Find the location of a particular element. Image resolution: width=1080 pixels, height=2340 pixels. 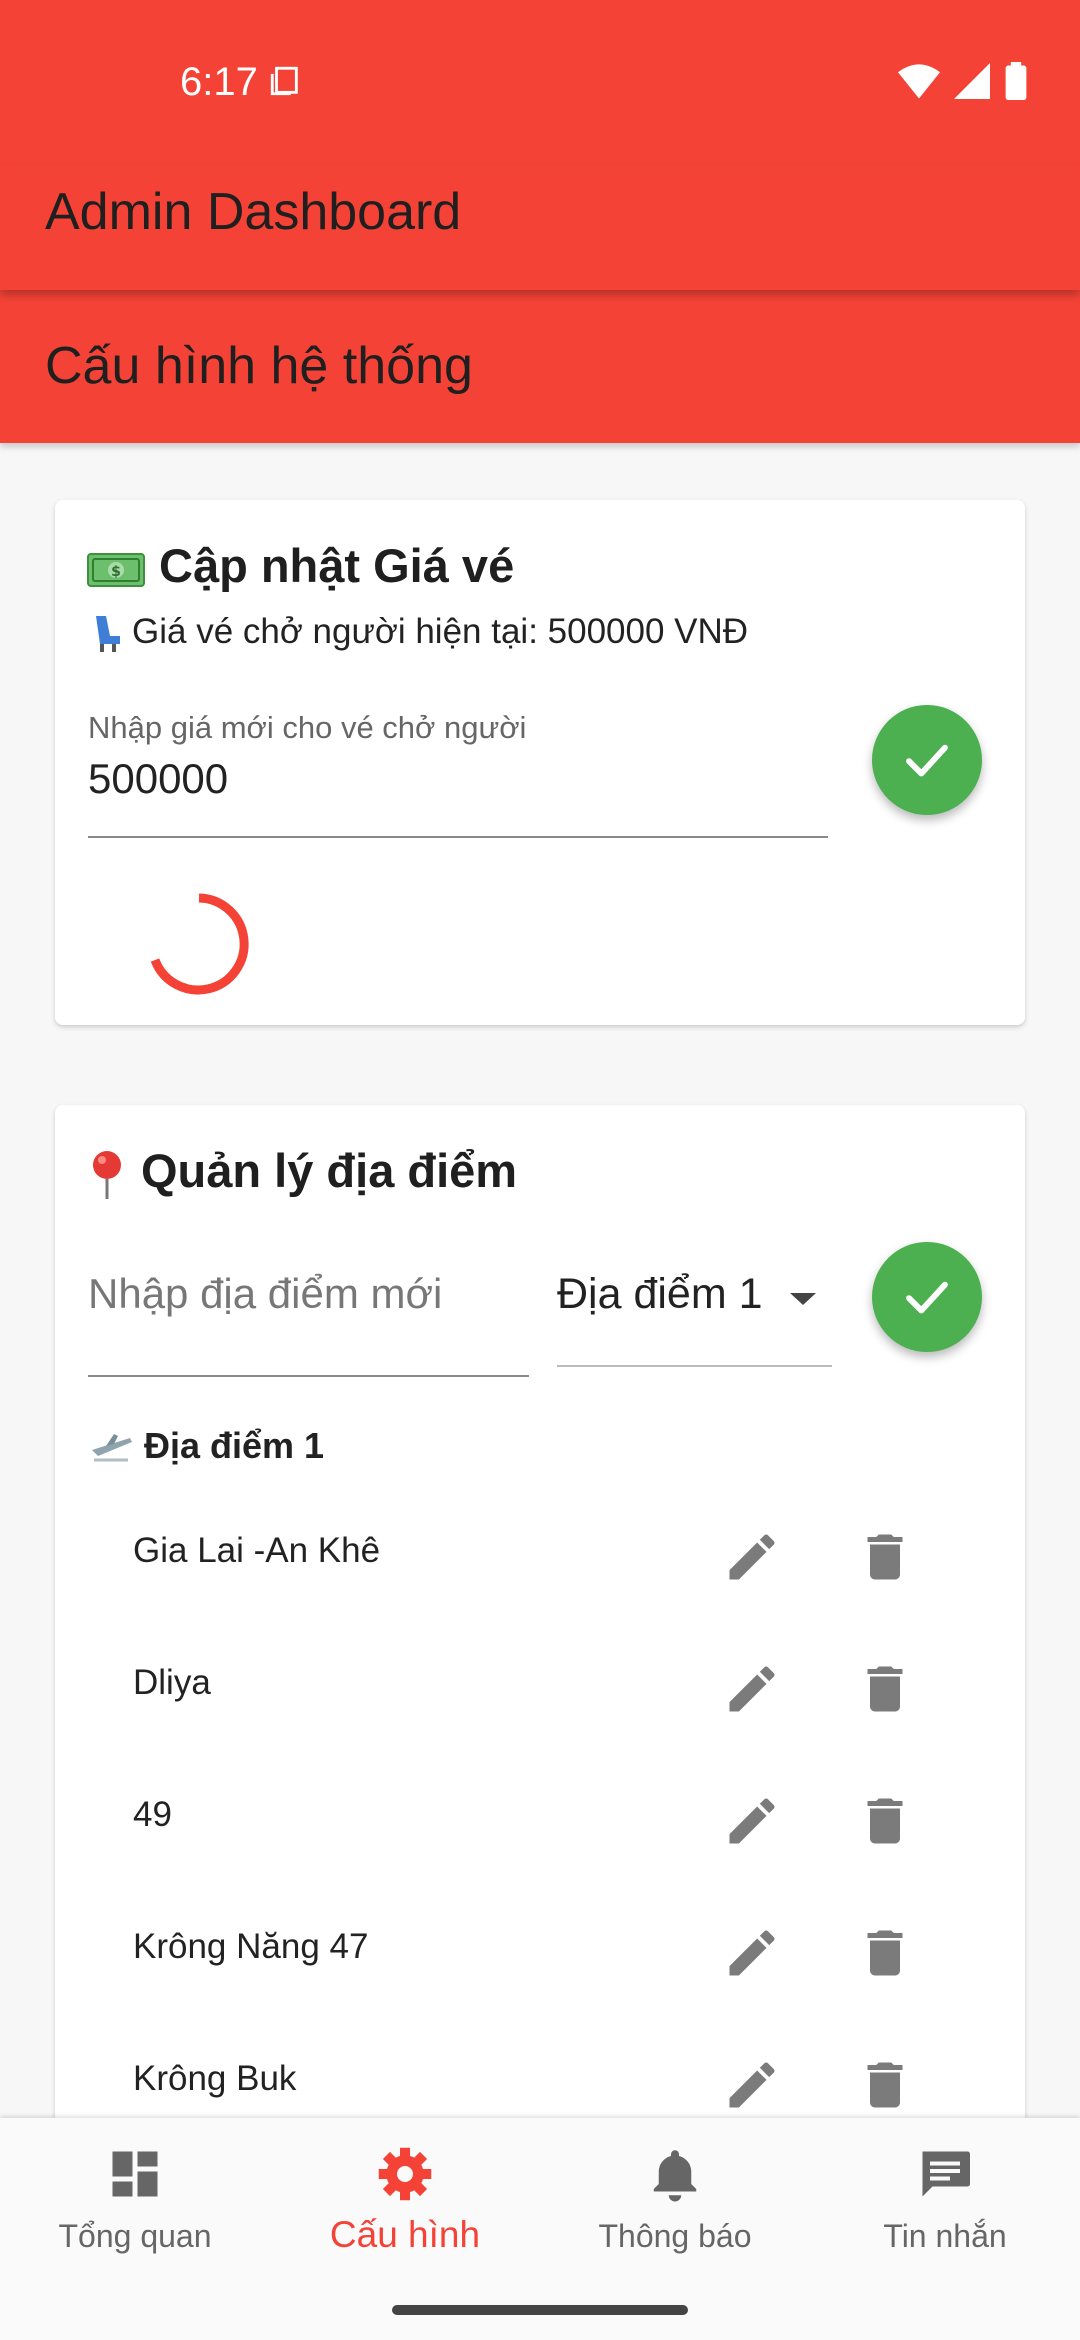

money-emoji-icon: $ is located at coordinates (116, 569).